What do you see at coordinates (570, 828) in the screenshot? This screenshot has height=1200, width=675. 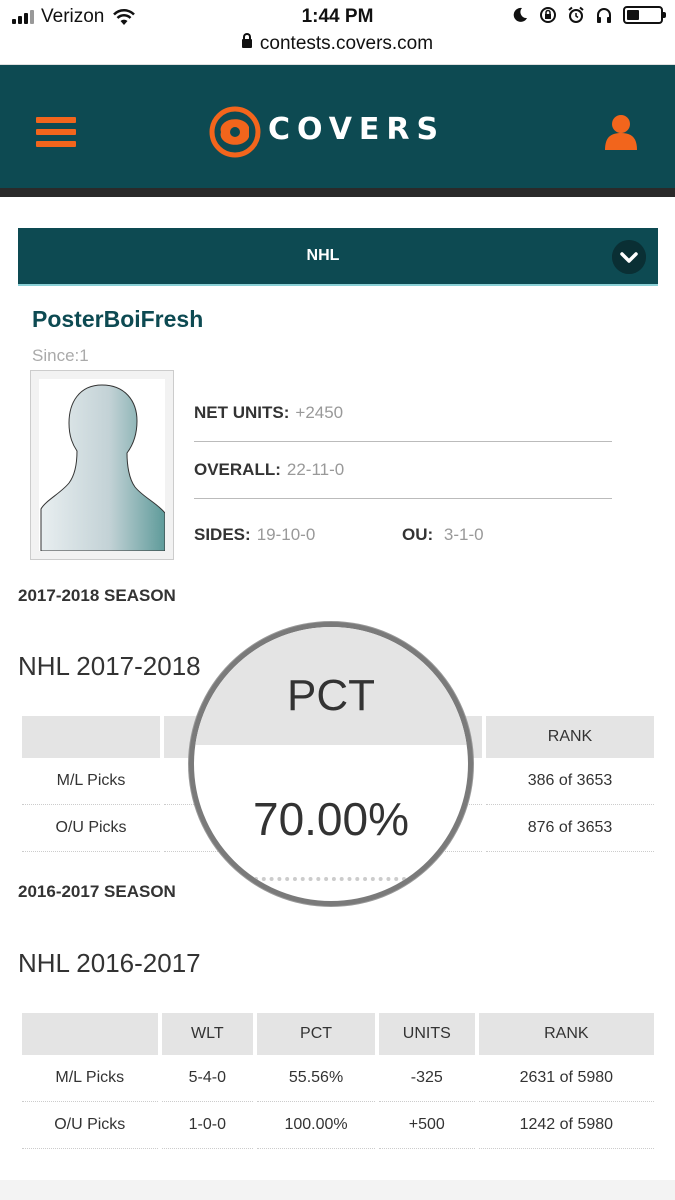 I see `rank-value: 876 of 3653` at bounding box center [570, 828].